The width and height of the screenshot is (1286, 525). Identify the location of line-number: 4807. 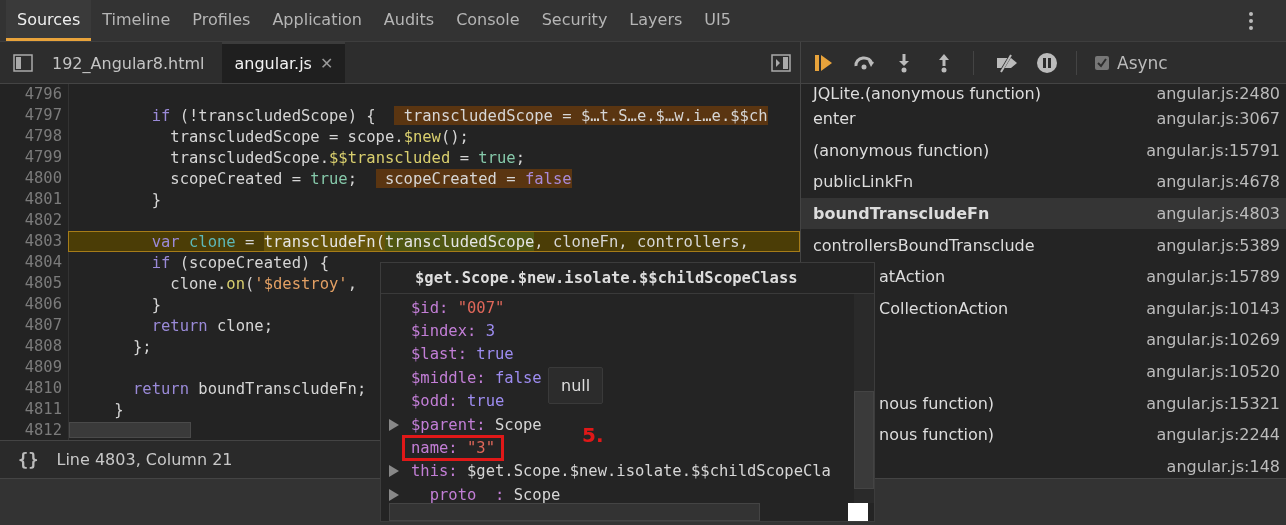
(34, 325).